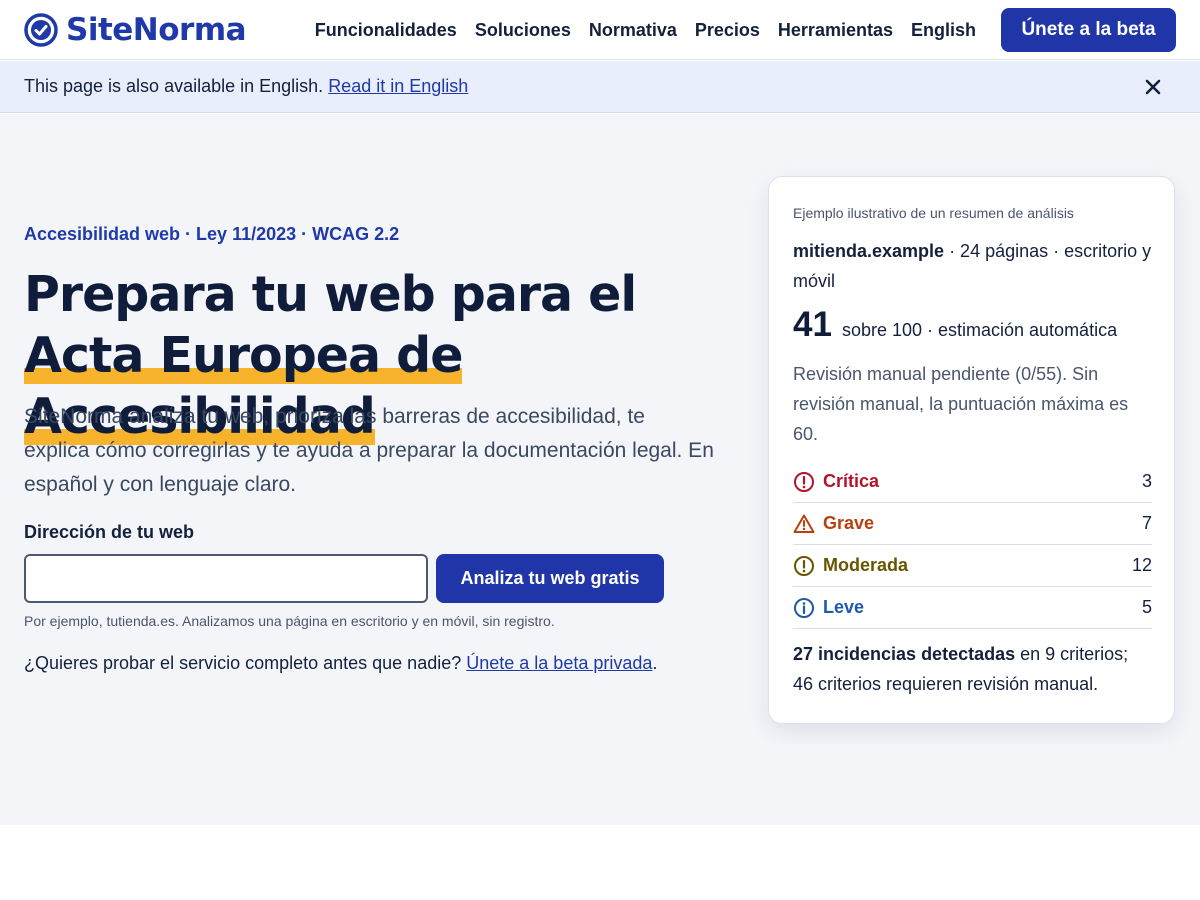  Describe the element at coordinates (849, 523) in the screenshot. I see `severity-label: Grave` at that location.